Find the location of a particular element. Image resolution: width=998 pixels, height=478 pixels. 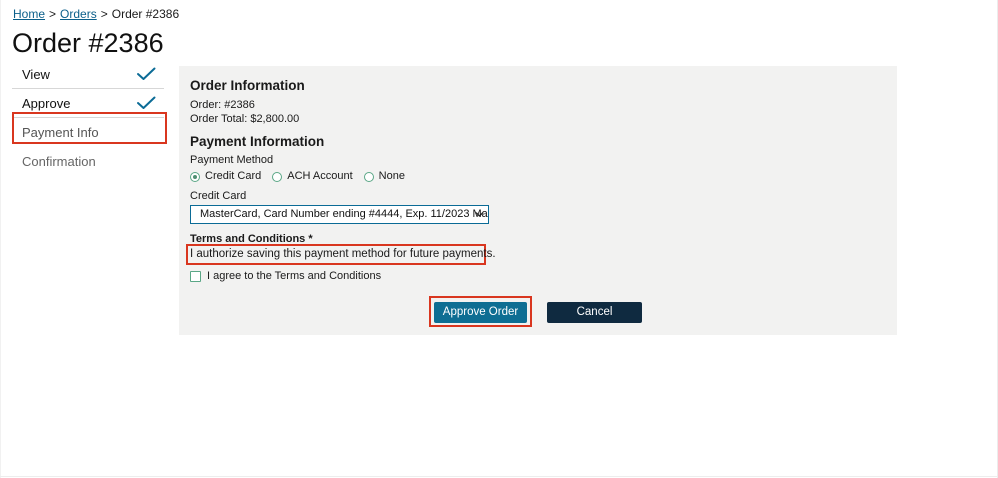

step-list: View Approve Payment Info Confirmation is located at coordinates (88, 118).